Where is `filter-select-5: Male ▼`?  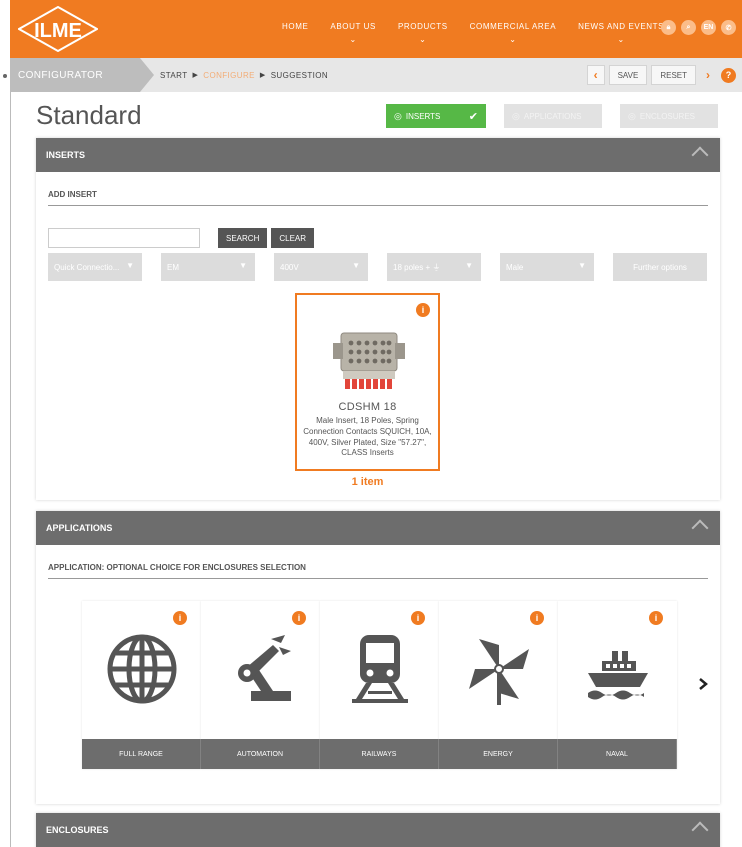 filter-select-5: Male ▼ is located at coordinates (547, 267).